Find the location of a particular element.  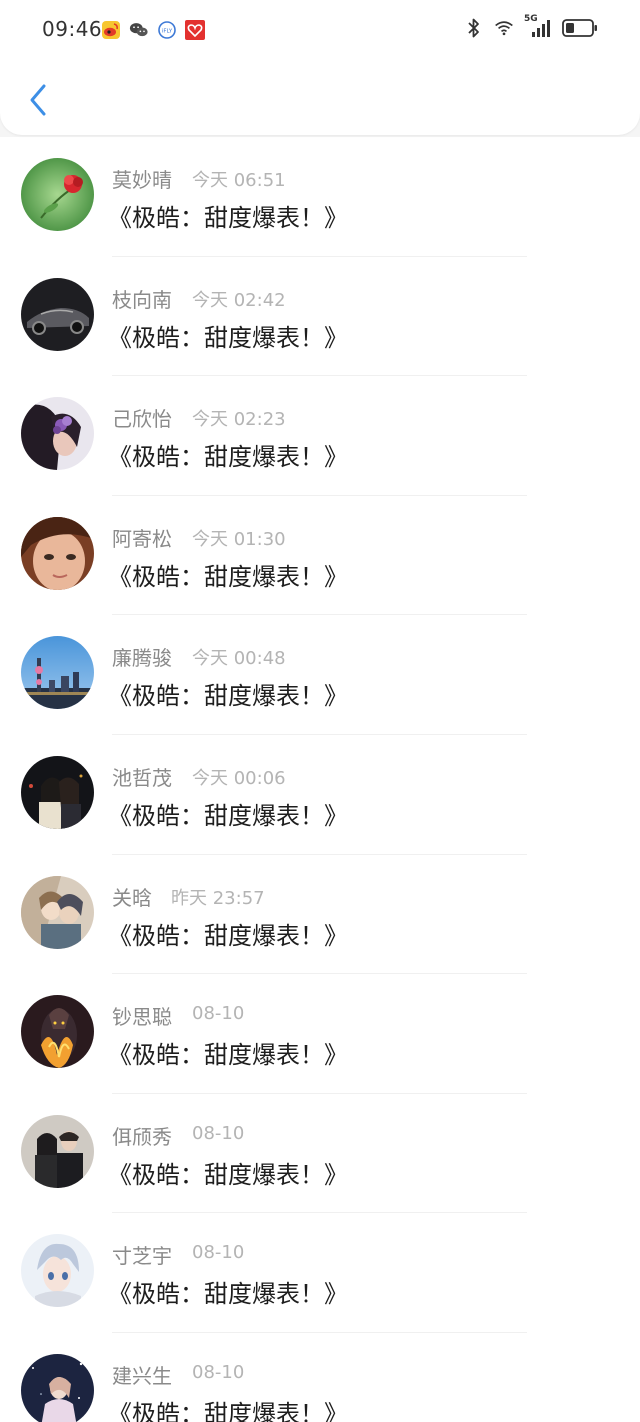

status-bar: 09:46 iFLY 5G is located at coordinates (320, 30).